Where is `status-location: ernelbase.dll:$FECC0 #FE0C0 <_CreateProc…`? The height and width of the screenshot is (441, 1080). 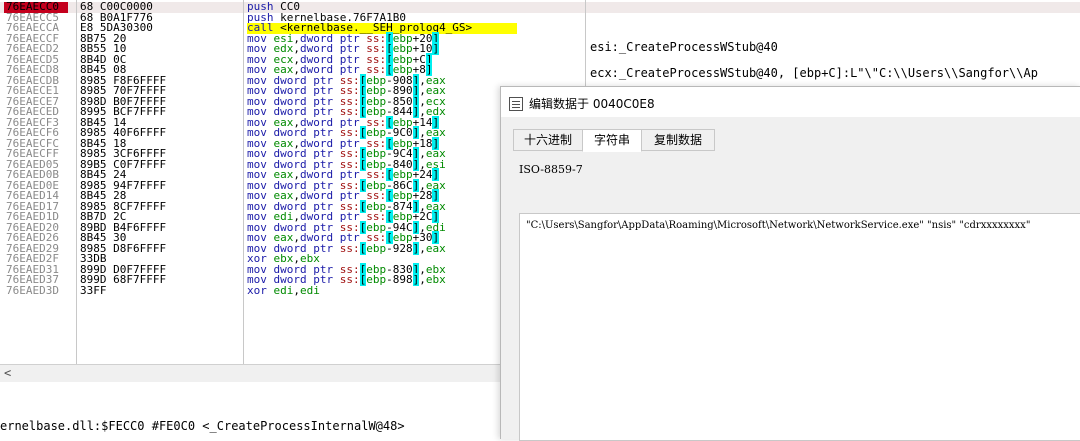
status-location: ernelbase.dll:$FECC0 #FE0C0 <_CreateProc… is located at coordinates (202, 426).